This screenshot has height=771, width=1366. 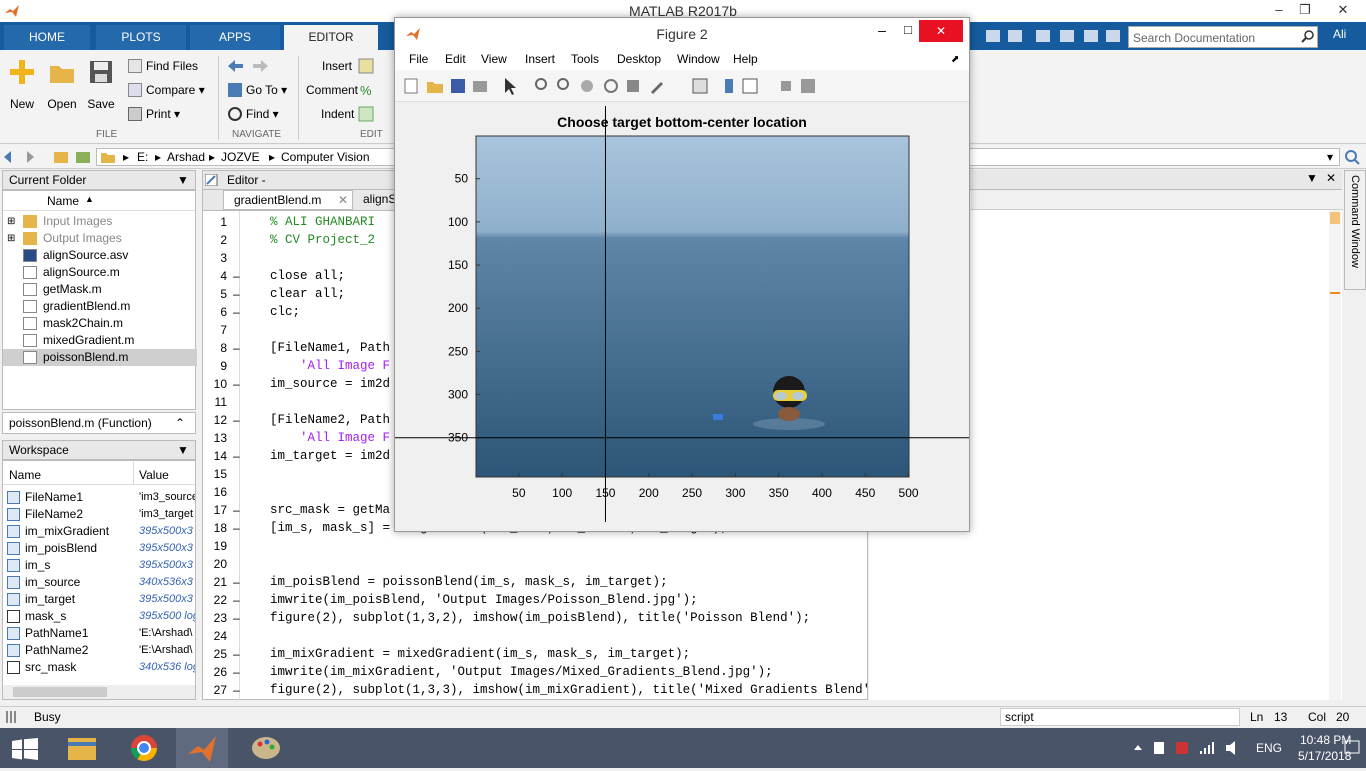 I want to click on file-item: alignSource.asv, so click(x=100, y=255).